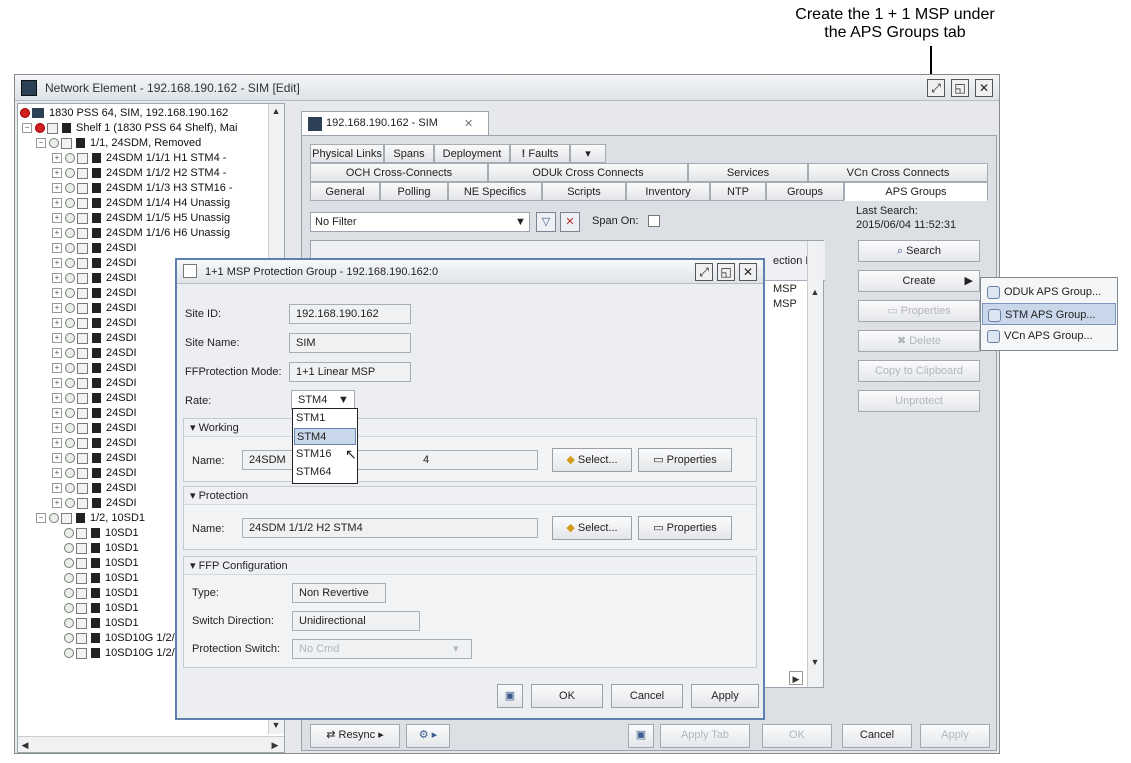  I want to click on working-section-header: ▾ Working, so click(470, 428).